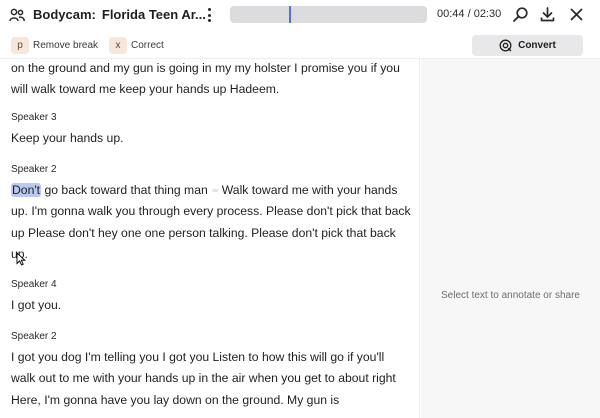  I want to click on search-icon, so click(520, 14).